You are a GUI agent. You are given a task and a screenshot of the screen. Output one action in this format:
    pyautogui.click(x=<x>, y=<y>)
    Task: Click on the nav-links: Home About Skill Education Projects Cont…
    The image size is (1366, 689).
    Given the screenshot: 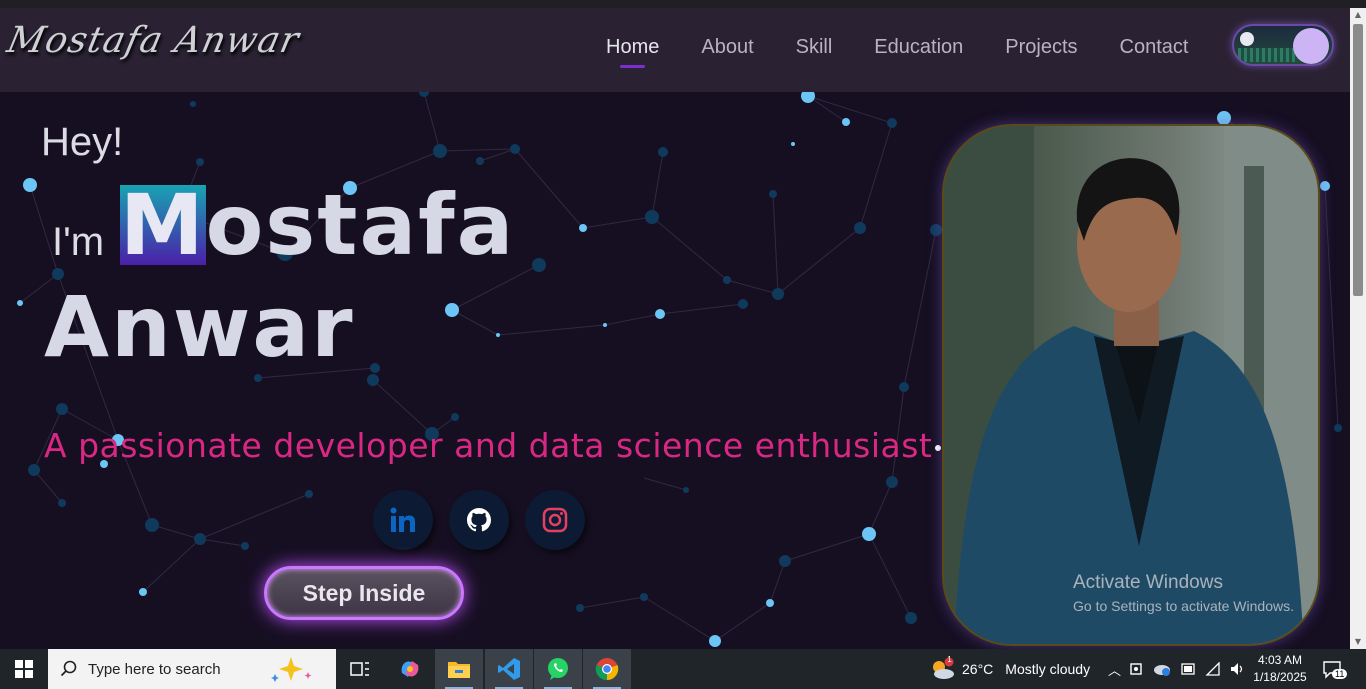 What is the action you would take?
    pyautogui.click(x=897, y=52)
    